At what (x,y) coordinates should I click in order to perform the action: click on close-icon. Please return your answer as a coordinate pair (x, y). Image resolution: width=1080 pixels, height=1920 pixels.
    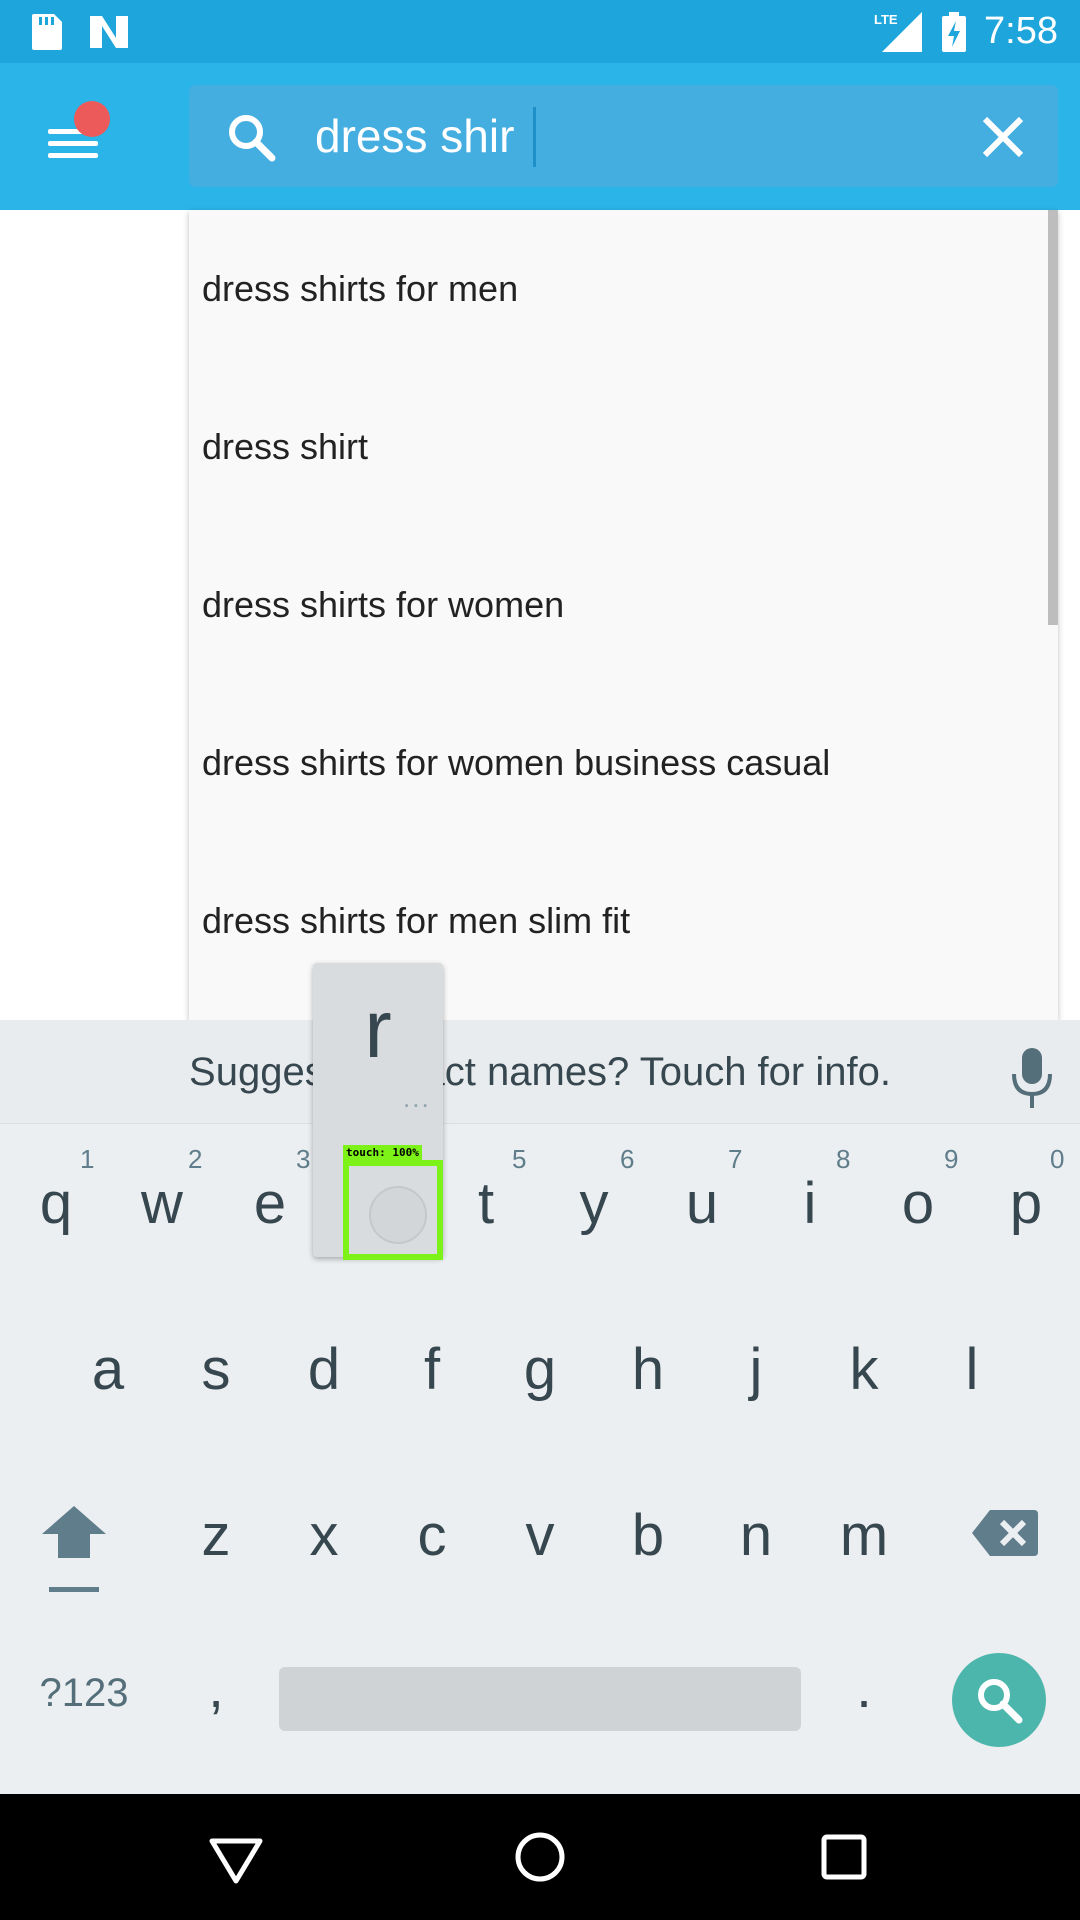
    Looking at the image, I should click on (1003, 137).